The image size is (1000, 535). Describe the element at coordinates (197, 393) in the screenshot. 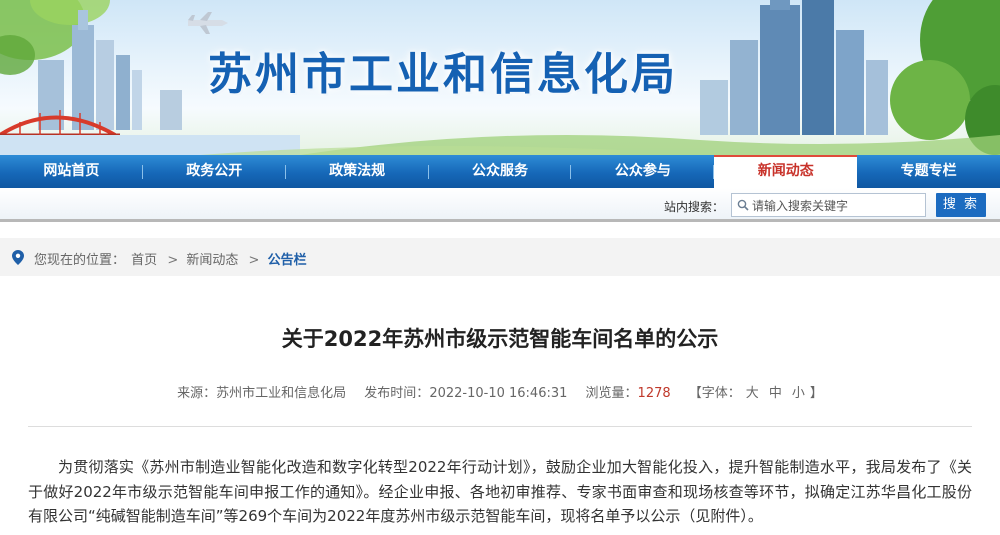

I see `source-label: 来源：` at that location.